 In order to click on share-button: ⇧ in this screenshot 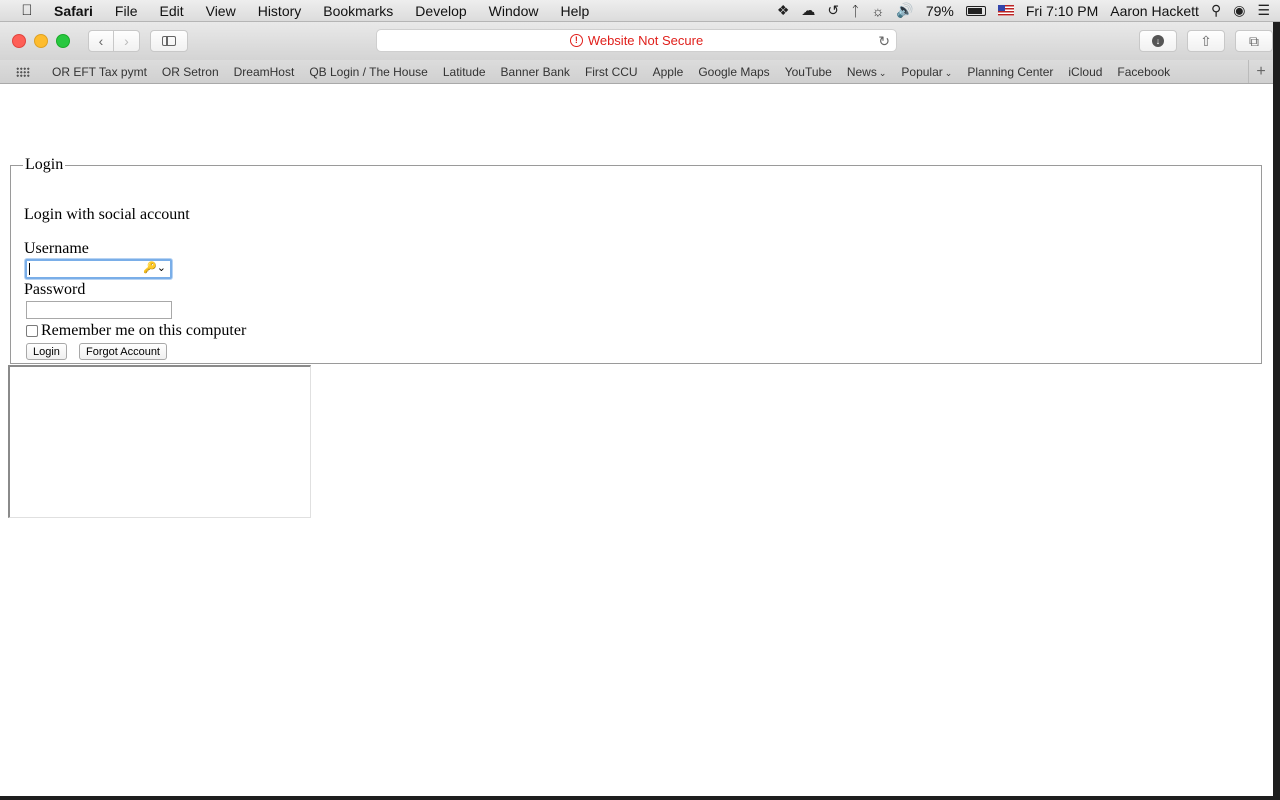, I will do `click(1206, 41)`.